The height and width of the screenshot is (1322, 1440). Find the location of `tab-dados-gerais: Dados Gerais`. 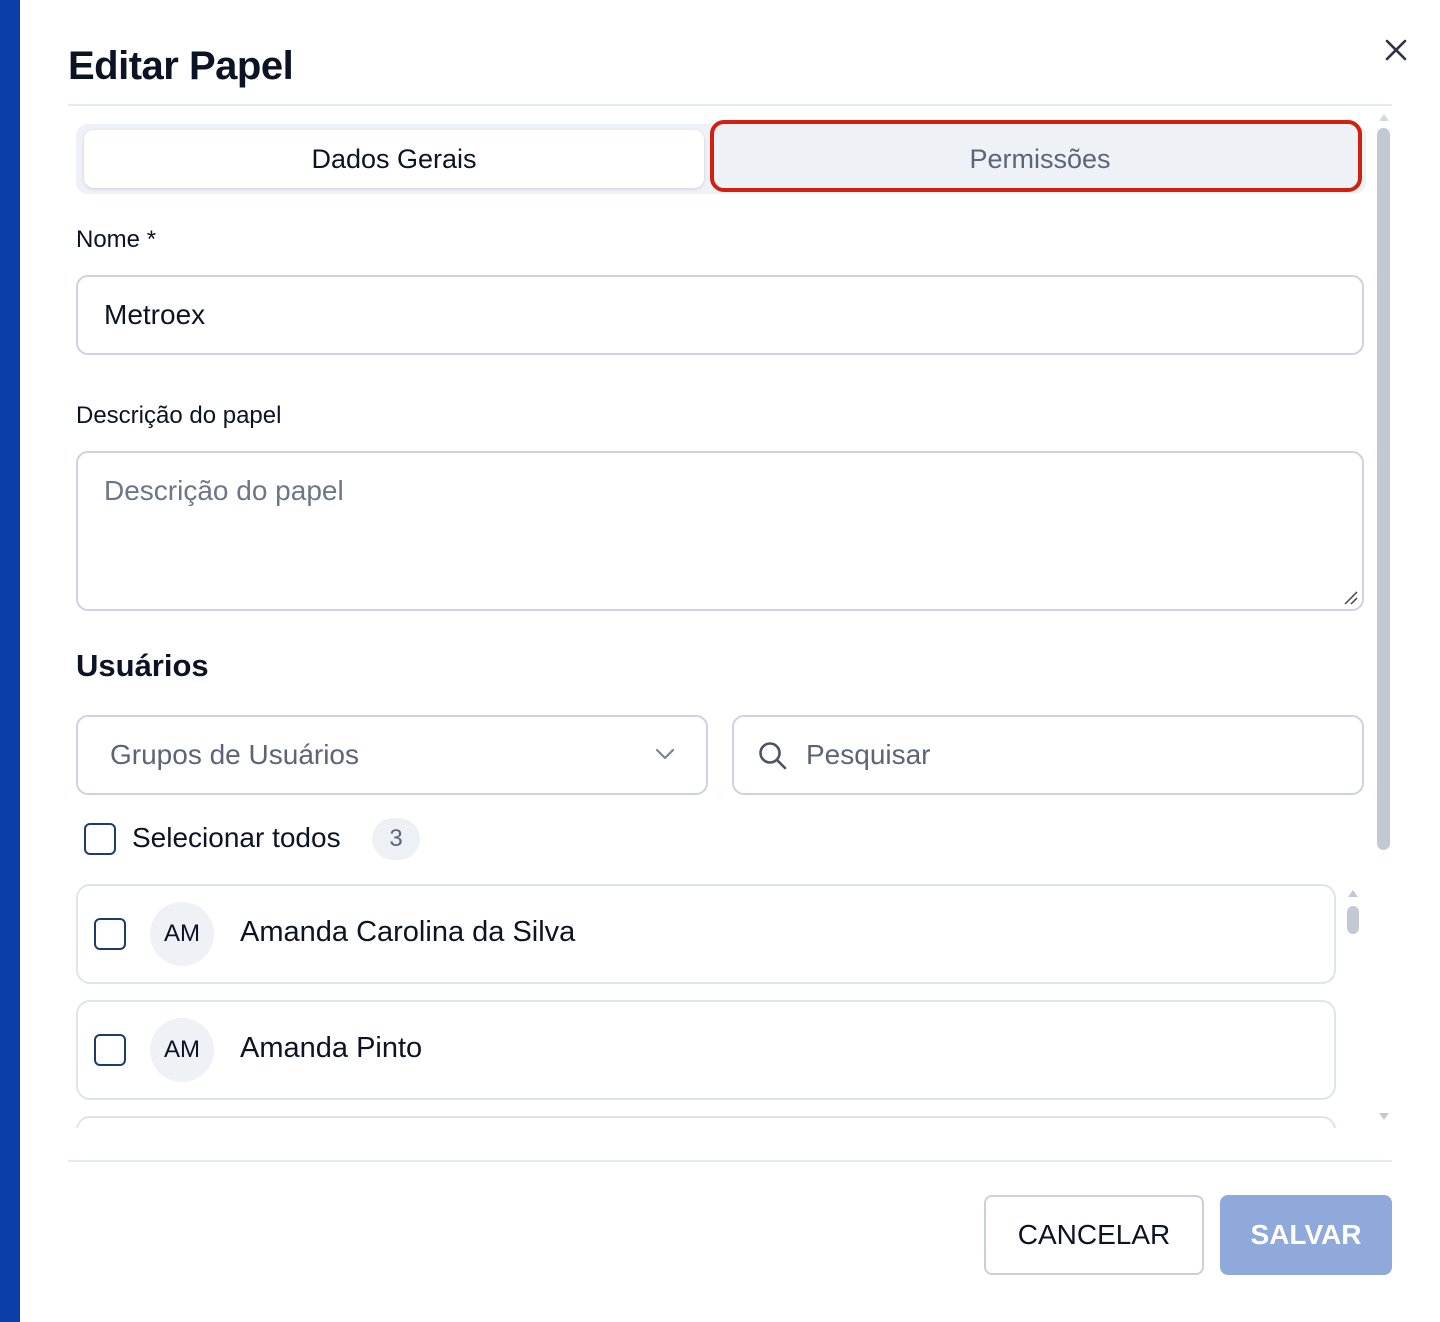

tab-dados-gerais: Dados Gerais is located at coordinates (394, 159).